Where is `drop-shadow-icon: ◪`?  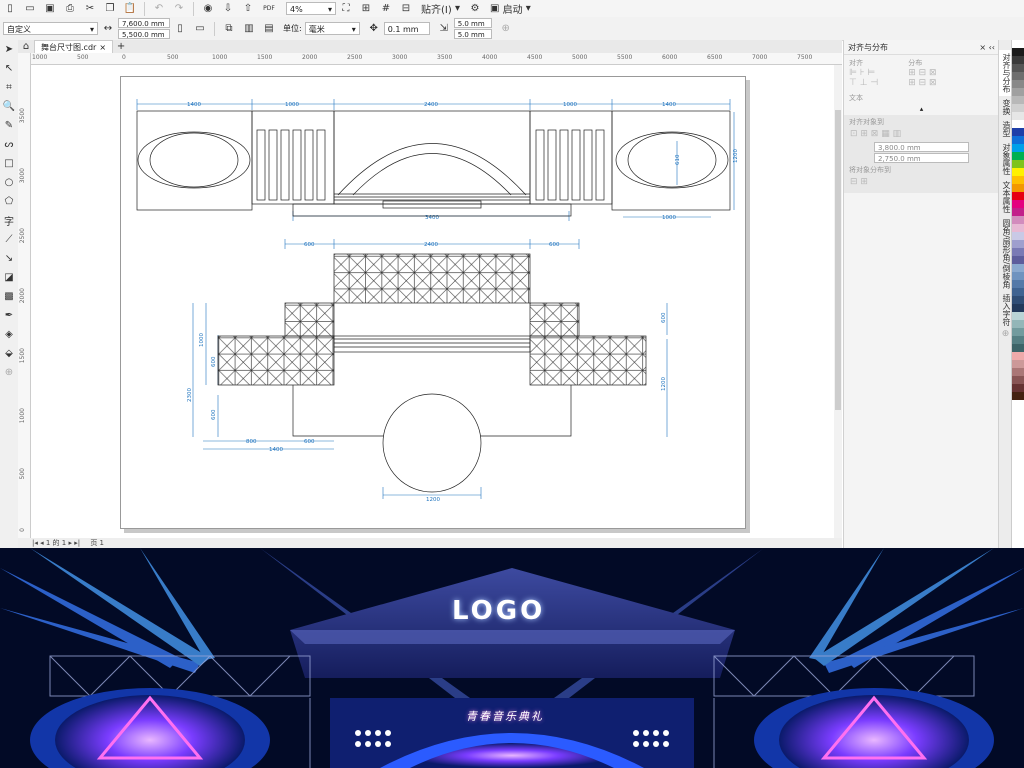 drop-shadow-icon: ◪ is located at coordinates (9, 277).